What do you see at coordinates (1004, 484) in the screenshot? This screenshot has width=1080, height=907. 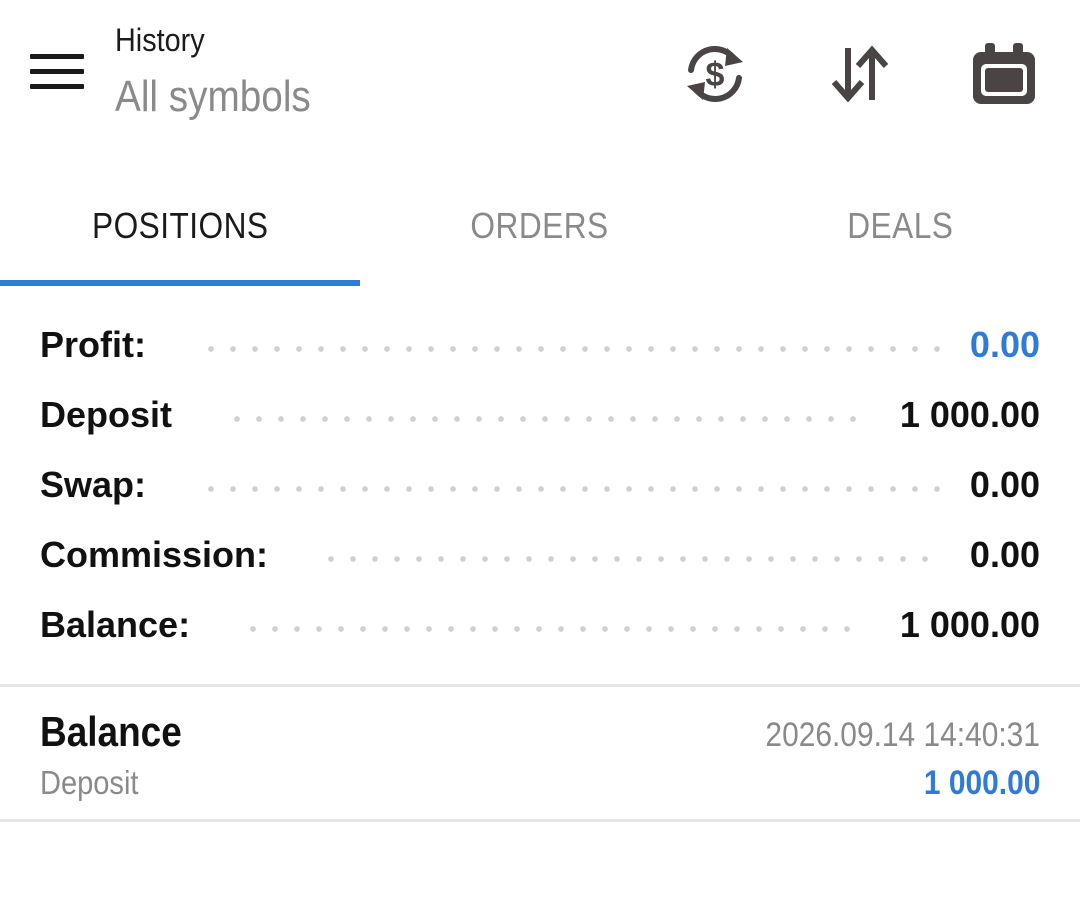 I see `swap-value: 0.00` at bounding box center [1004, 484].